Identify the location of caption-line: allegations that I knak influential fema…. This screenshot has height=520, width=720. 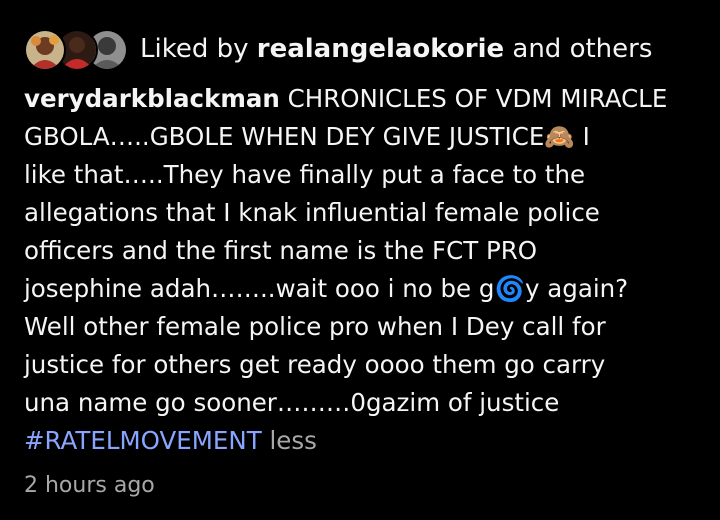
(312, 212).